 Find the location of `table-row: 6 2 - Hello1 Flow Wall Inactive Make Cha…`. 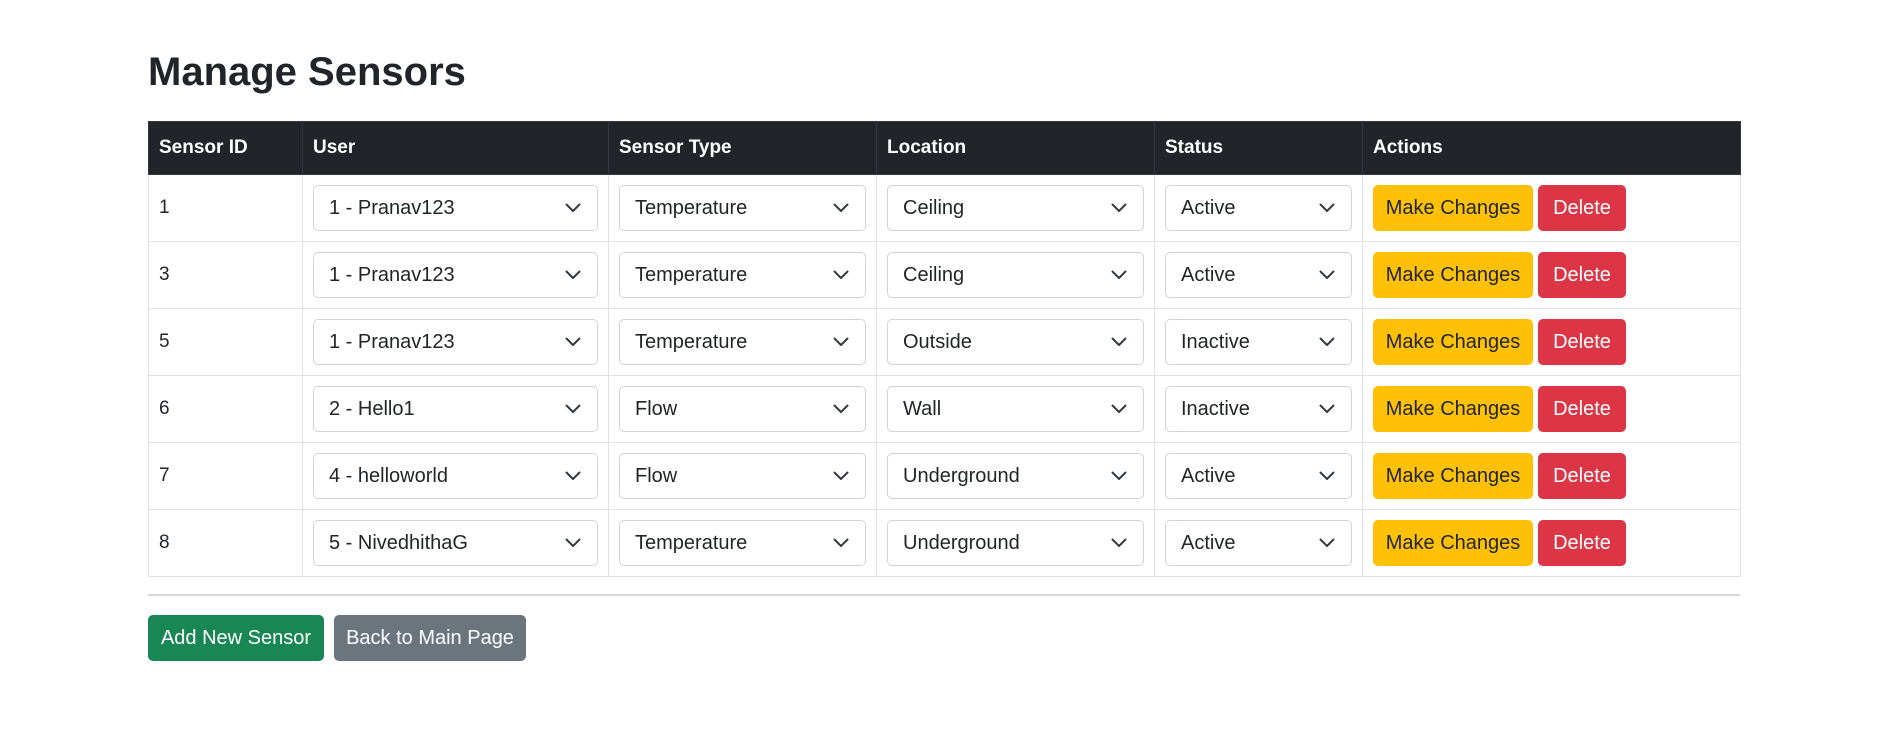

table-row: 6 2 - Hello1 Flow Wall Inactive Make Cha… is located at coordinates (944, 409).